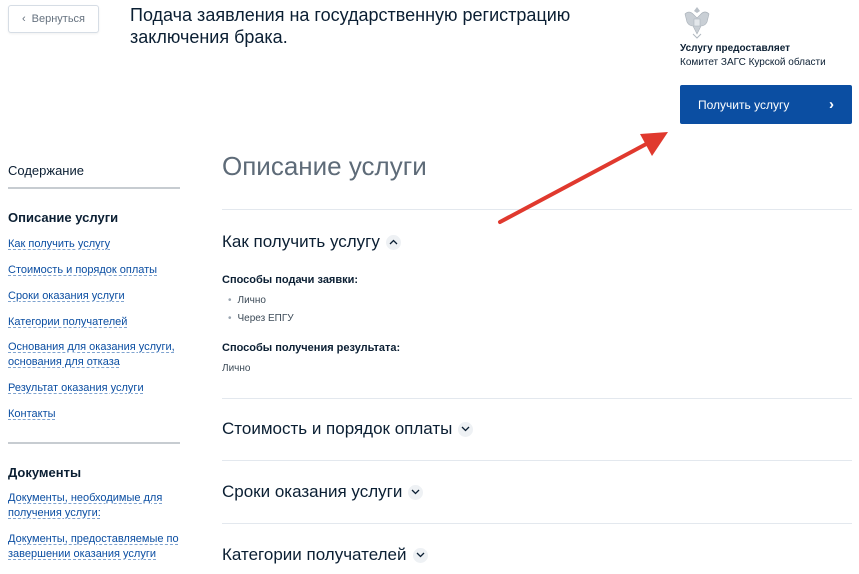 The width and height of the screenshot is (859, 574). Describe the element at coordinates (744, 104) in the screenshot. I see `get-service-button-label: Получить услугу` at that location.